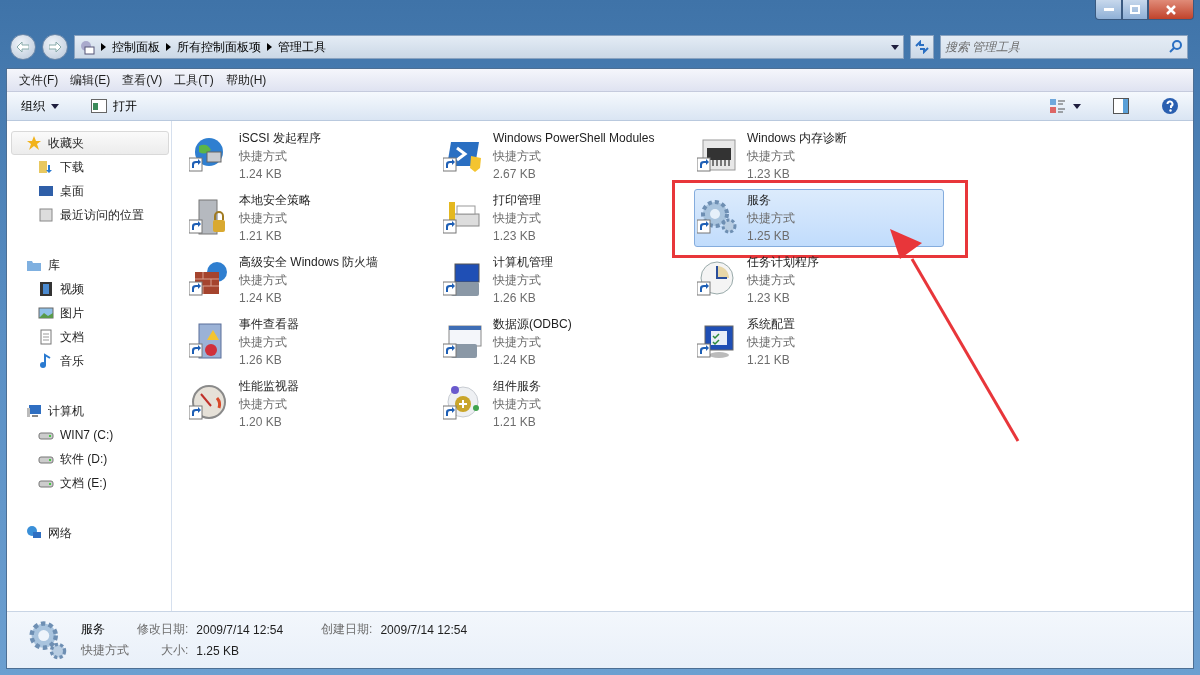 This screenshot has width=1200, height=675. I want to click on organize-button: 组织, so click(40, 106).